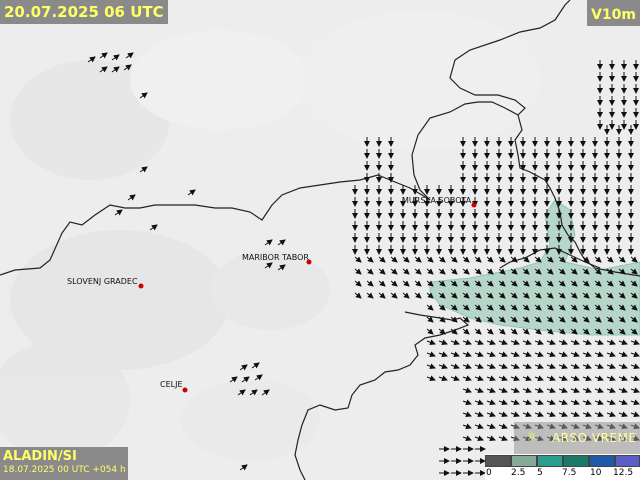  What do you see at coordinates (613, 13) in the screenshot?
I see `parameter-label: V10m` at bounding box center [613, 13].